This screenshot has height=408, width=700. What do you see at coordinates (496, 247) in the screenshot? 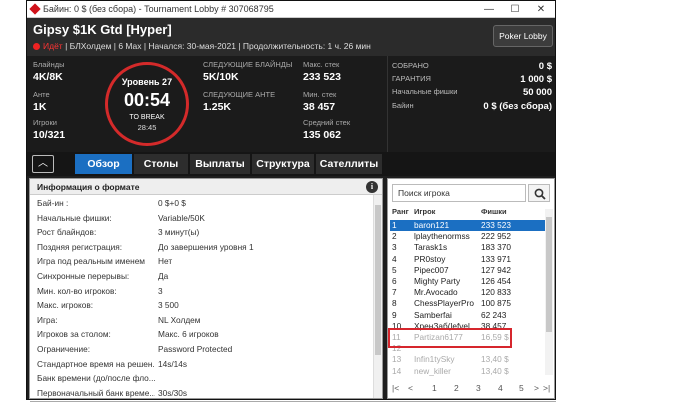
I see `player-chips: 183 370` at bounding box center [496, 247].